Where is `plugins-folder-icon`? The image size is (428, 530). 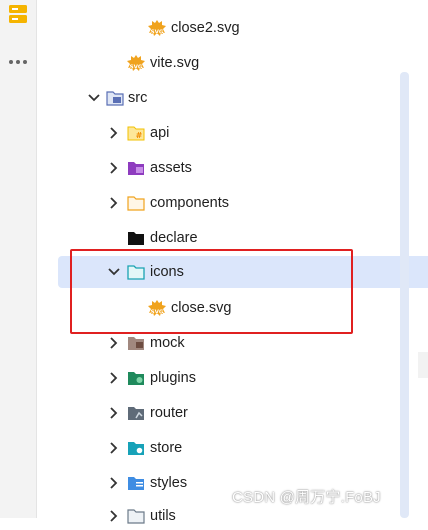 plugins-folder-icon is located at coordinates (136, 378).